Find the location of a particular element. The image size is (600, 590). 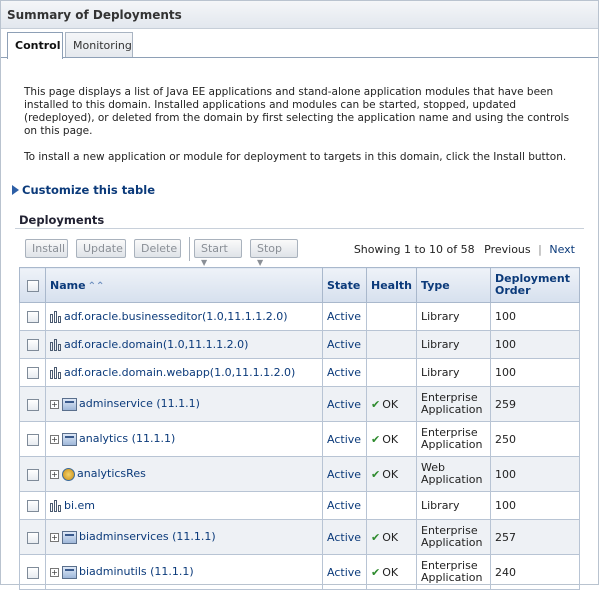

name-cell: + analytics (11.1.1) is located at coordinates (184, 439).